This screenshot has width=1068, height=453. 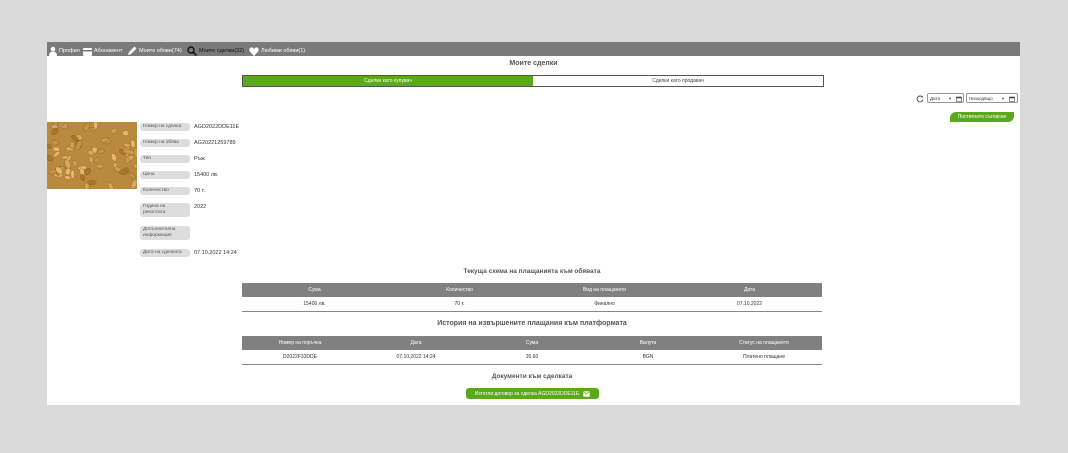 I want to click on sort-order-select: Низходящо ▼, so click(x=992, y=98).